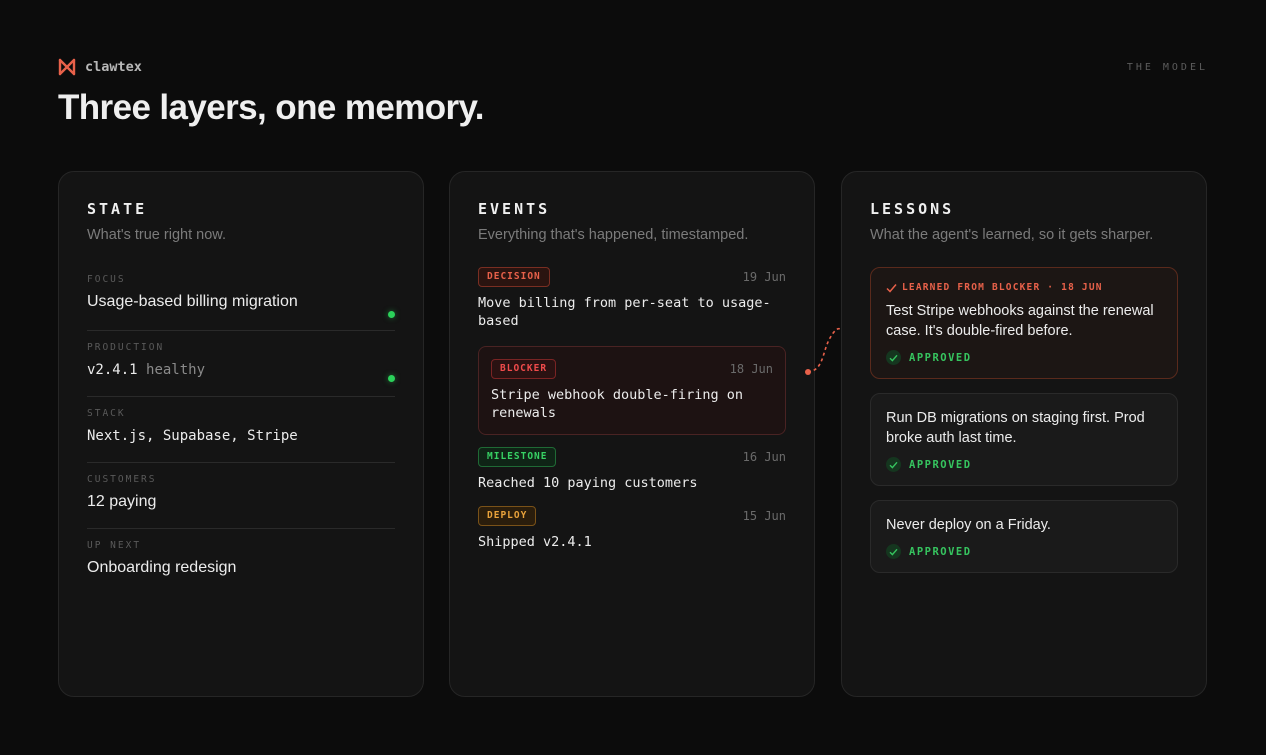 The height and width of the screenshot is (755, 1266). Describe the element at coordinates (524, 369) in the screenshot. I see `event-tag-blocker: BLOCKER` at that location.